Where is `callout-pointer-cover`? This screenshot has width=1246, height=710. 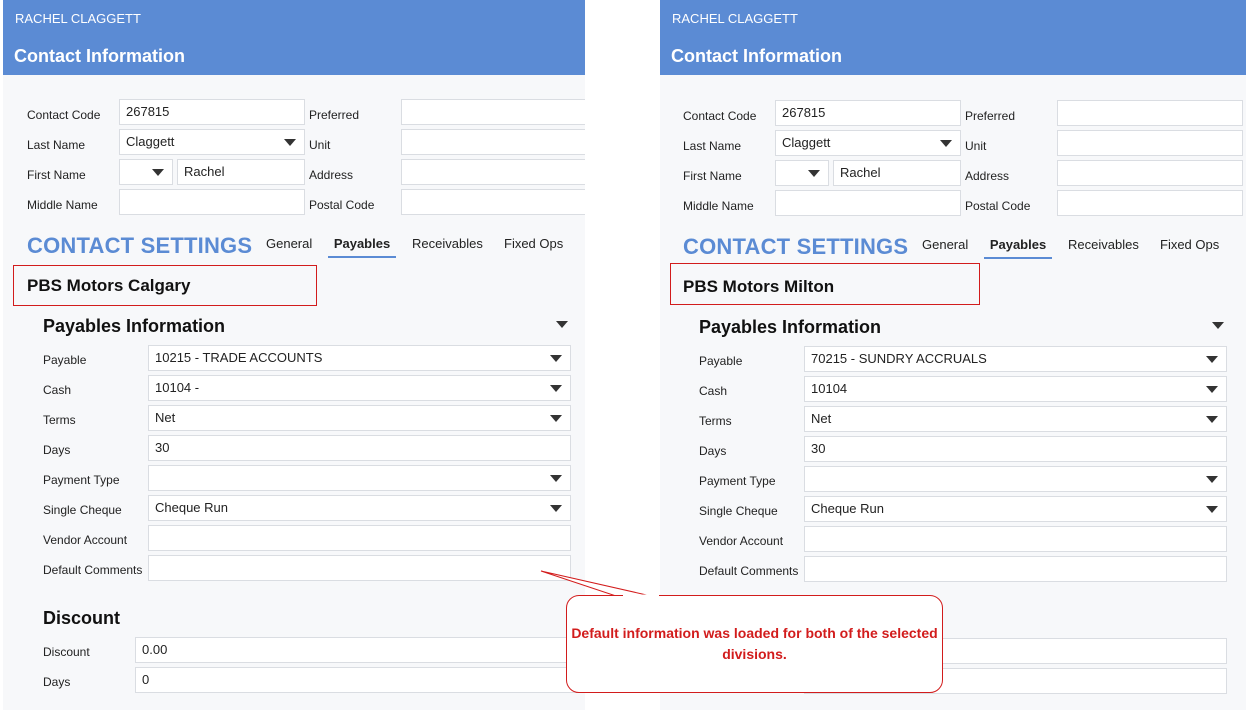 callout-pointer-cover is located at coordinates (641, 596).